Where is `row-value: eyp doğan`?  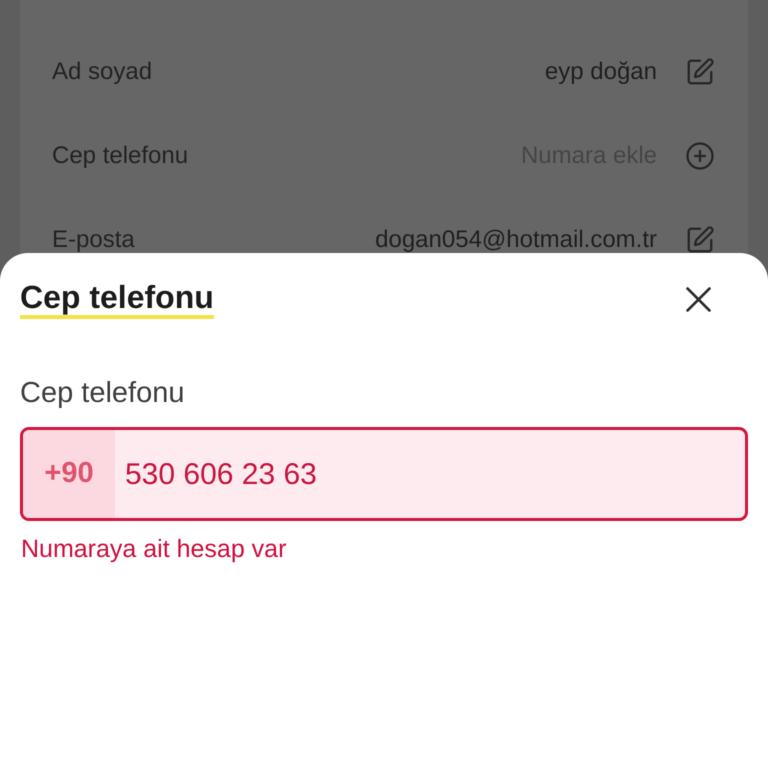 row-value: eyp doğan is located at coordinates (600, 72).